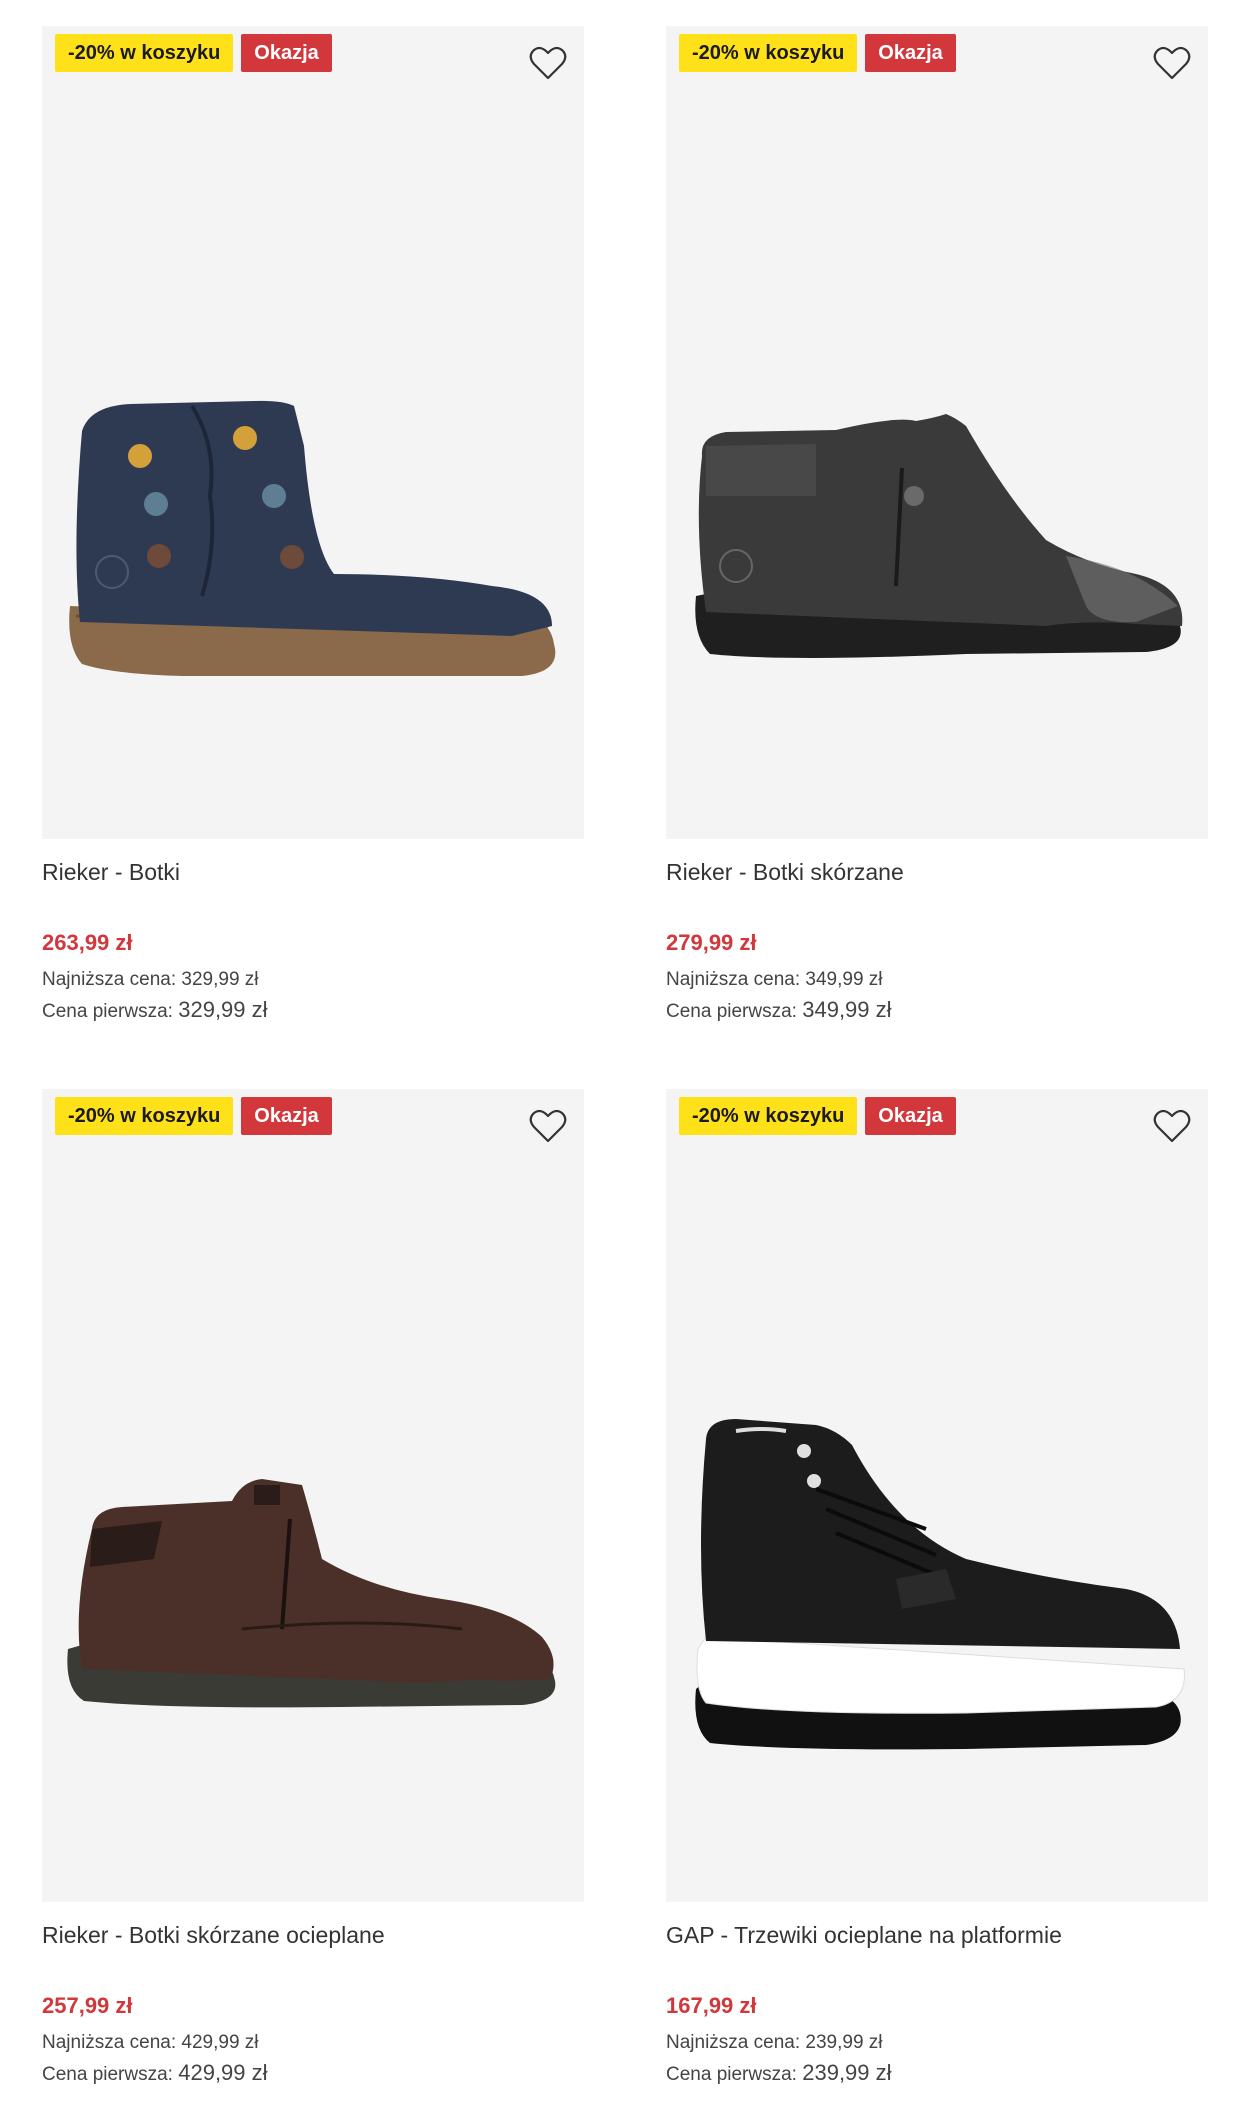 This screenshot has height=2123, width=1250. What do you see at coordinates (87, 2005) in the screenshot?
I see `product-price: 257,99 zł` at bounding box center [87, 2005].